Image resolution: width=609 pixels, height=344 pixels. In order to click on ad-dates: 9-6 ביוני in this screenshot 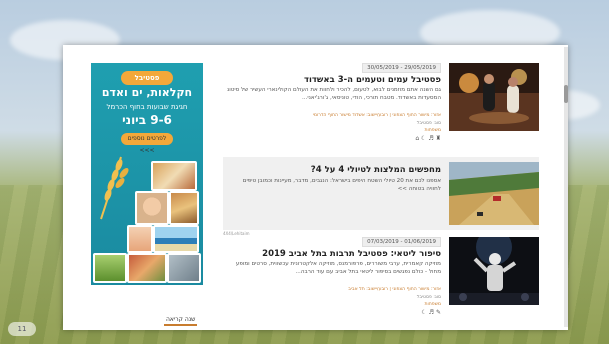, I will do `click(147, 120)`.